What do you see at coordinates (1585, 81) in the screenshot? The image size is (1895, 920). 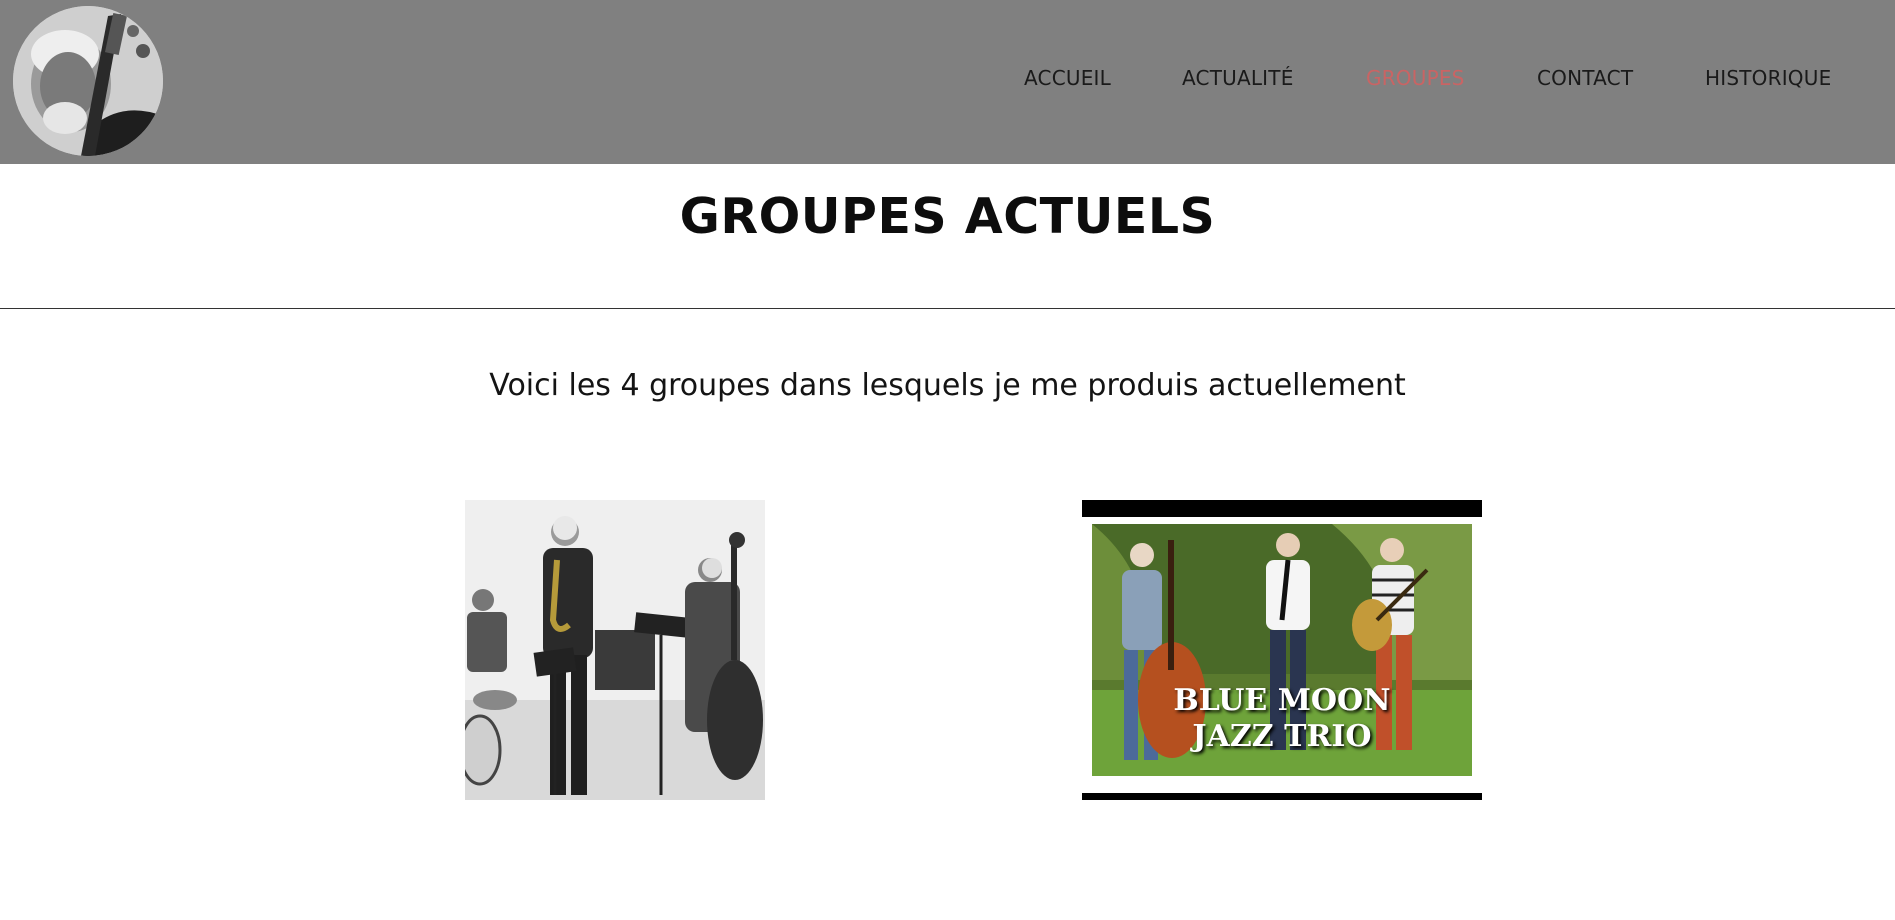 I see `nav-link-contact: CONTACT` at bounding box center [1585, 81].